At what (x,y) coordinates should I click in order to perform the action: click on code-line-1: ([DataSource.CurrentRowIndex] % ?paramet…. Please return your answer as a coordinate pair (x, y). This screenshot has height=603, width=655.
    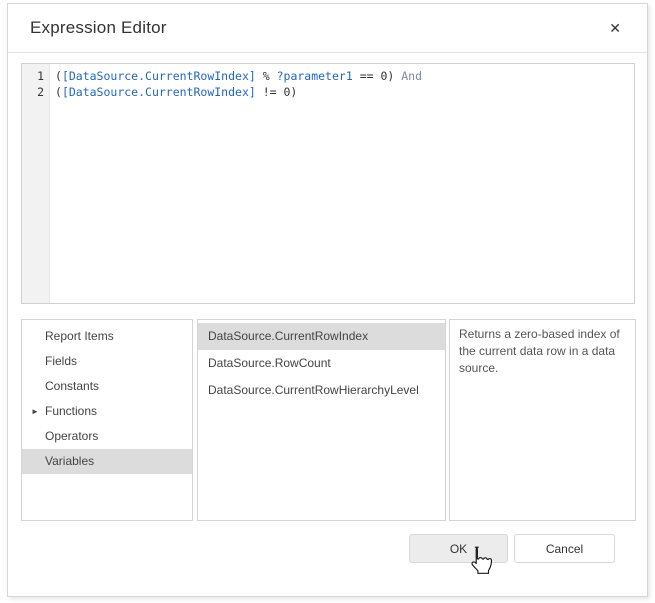
    Looking at the image, I should click on (344, 76).